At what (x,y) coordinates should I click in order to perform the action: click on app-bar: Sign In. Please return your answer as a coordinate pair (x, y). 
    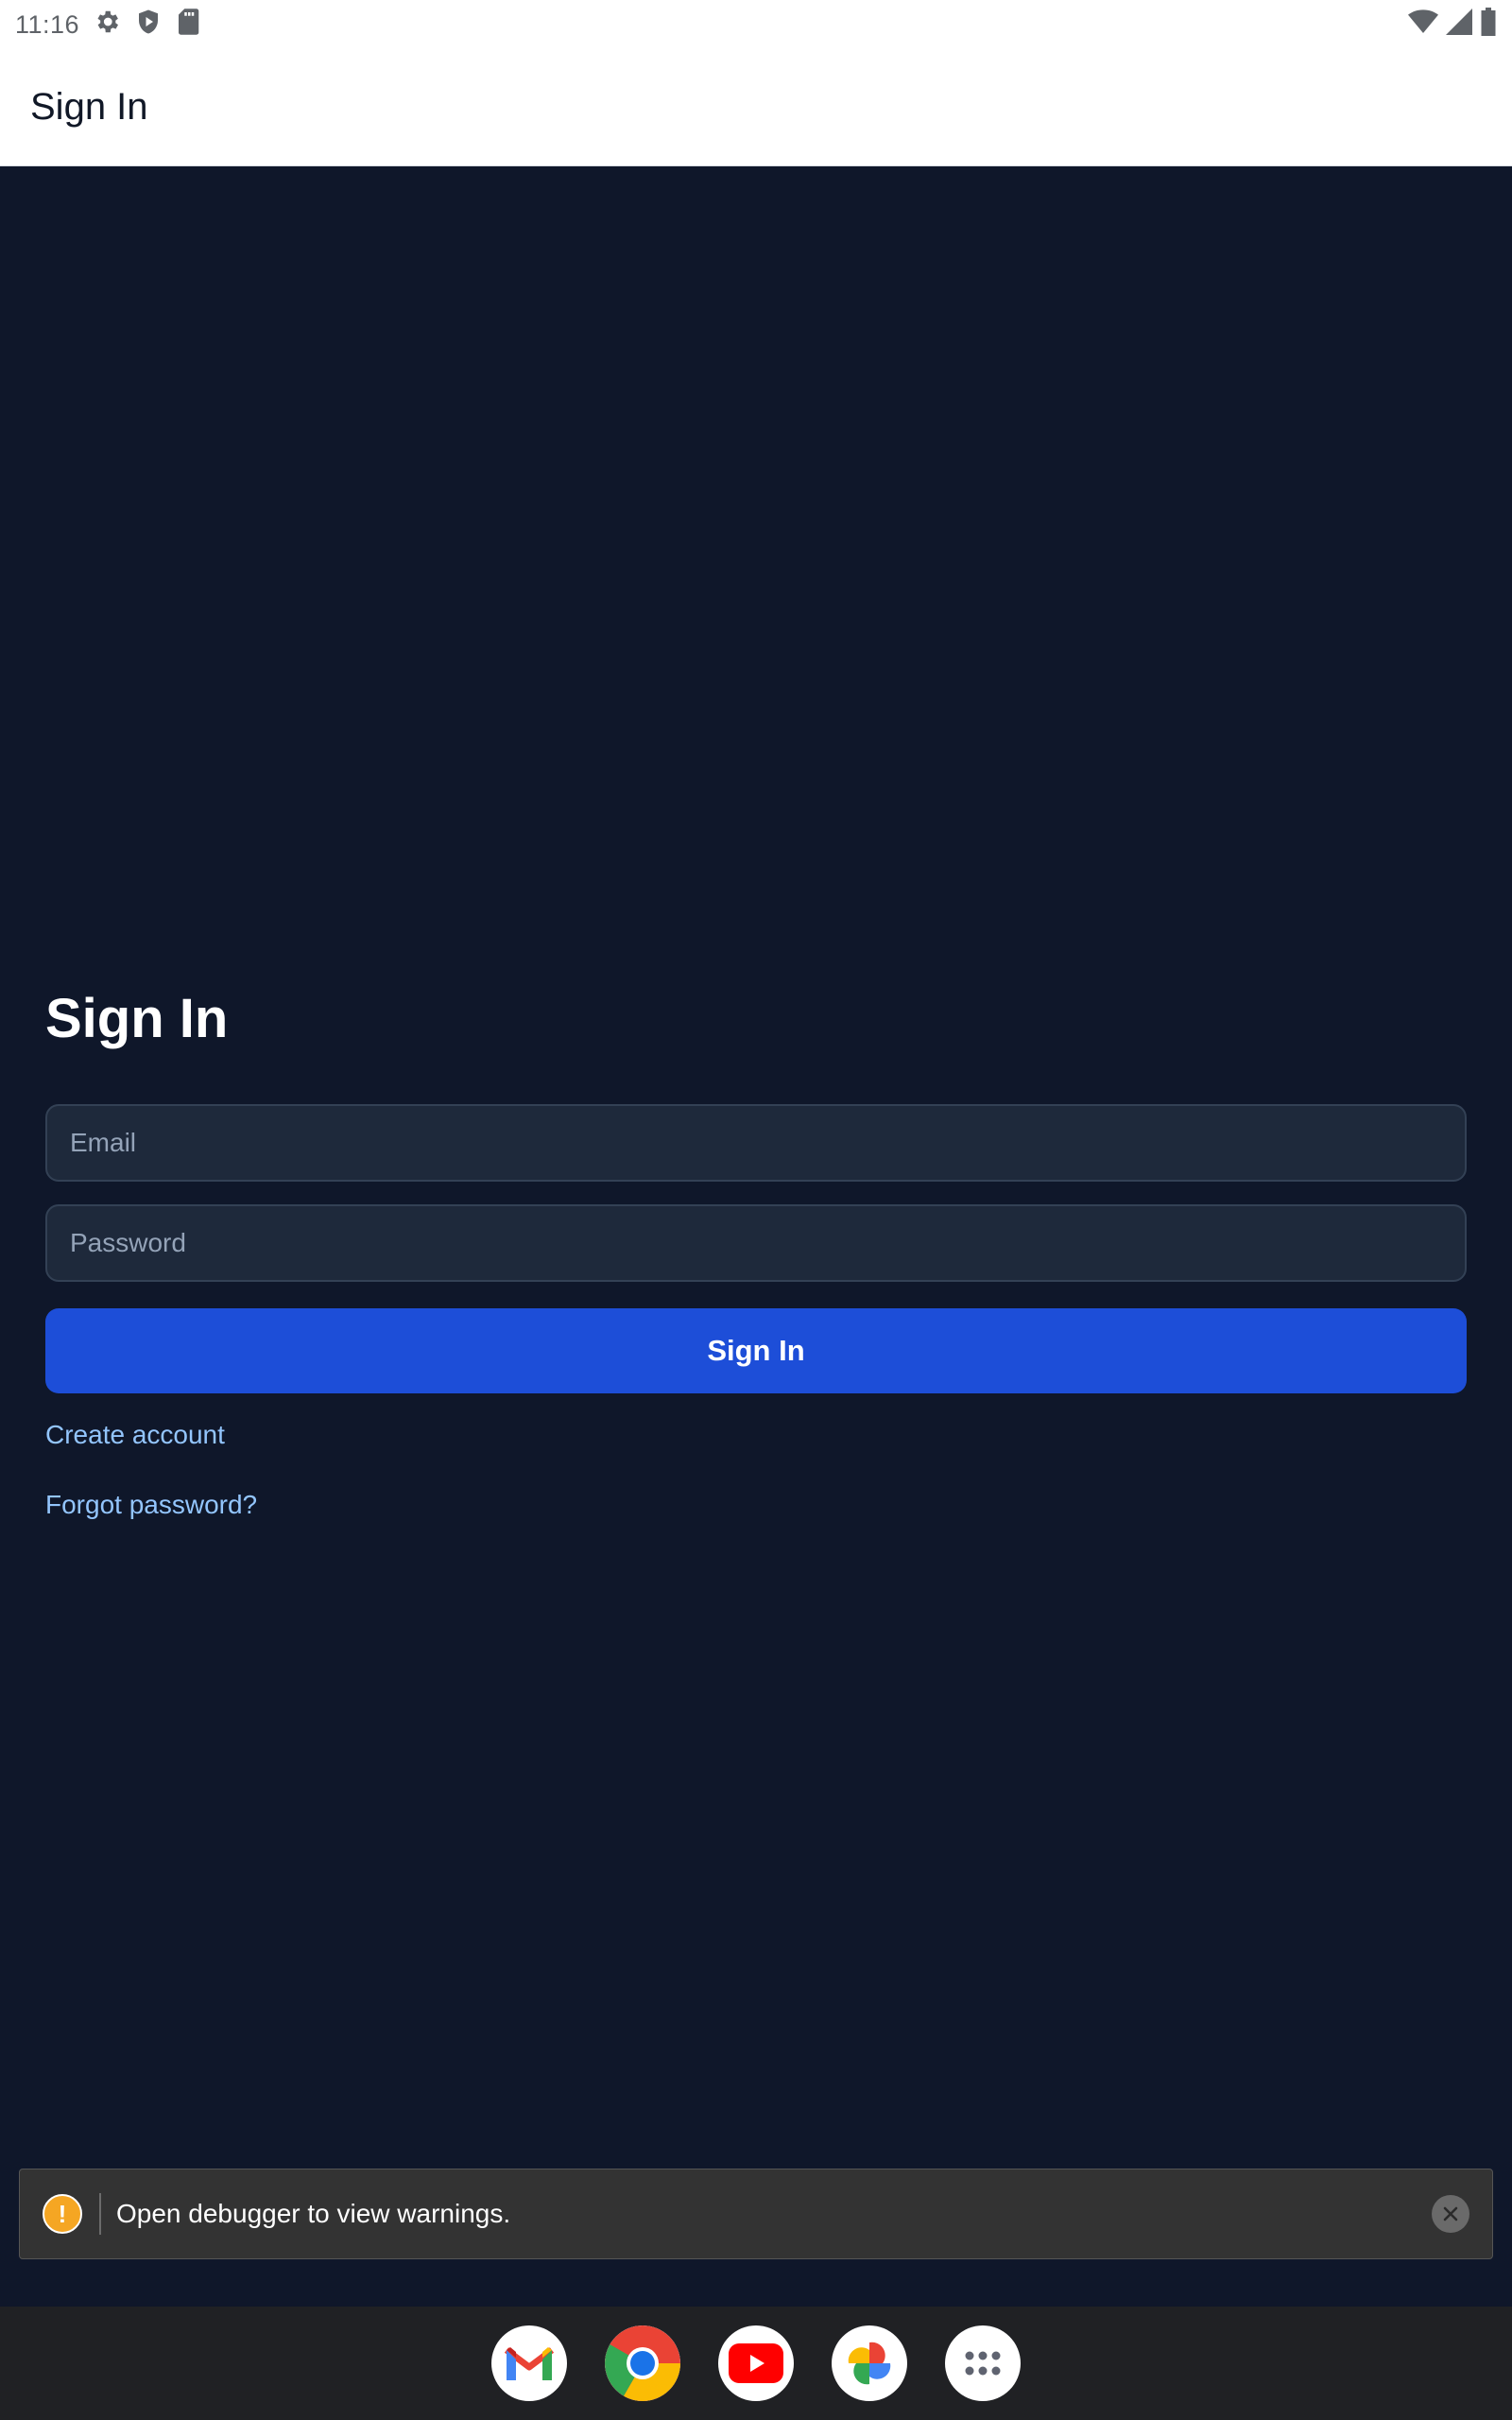
    Looking at the image, I should click on (756, 107).